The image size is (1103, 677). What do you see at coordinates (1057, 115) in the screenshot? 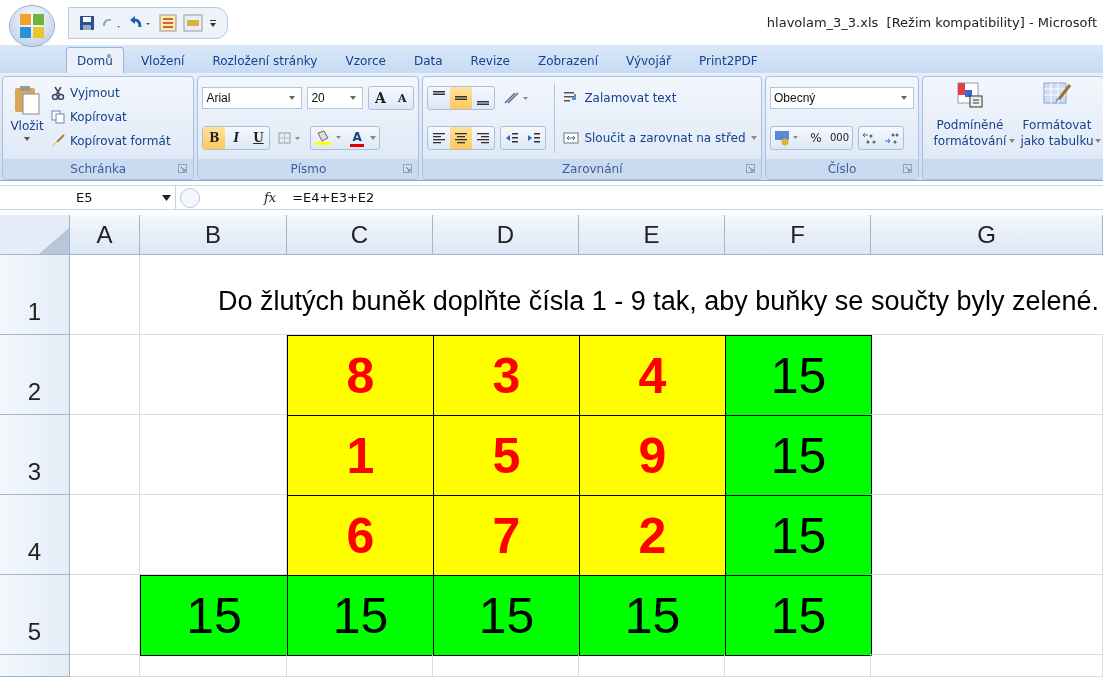
I see `format-as-table-button: Formátovat jako tabulku` at bounding box center [1057, 115].